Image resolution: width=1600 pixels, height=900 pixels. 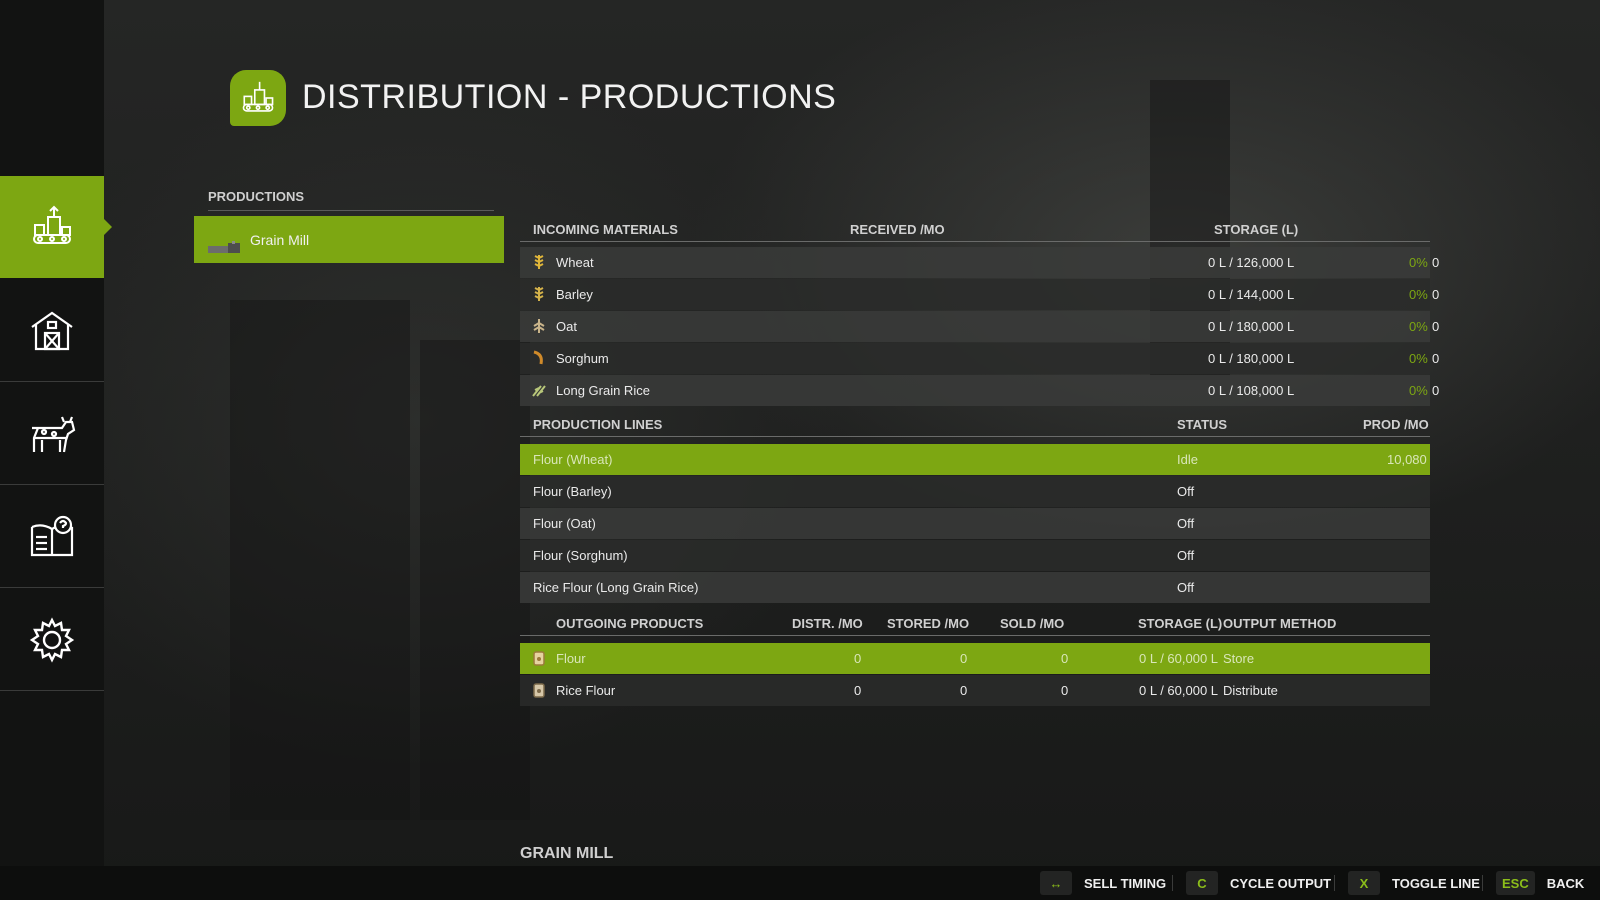 I want to click on outgoing-col-distr: DISTR. /MO, so click(x=827, y=623).